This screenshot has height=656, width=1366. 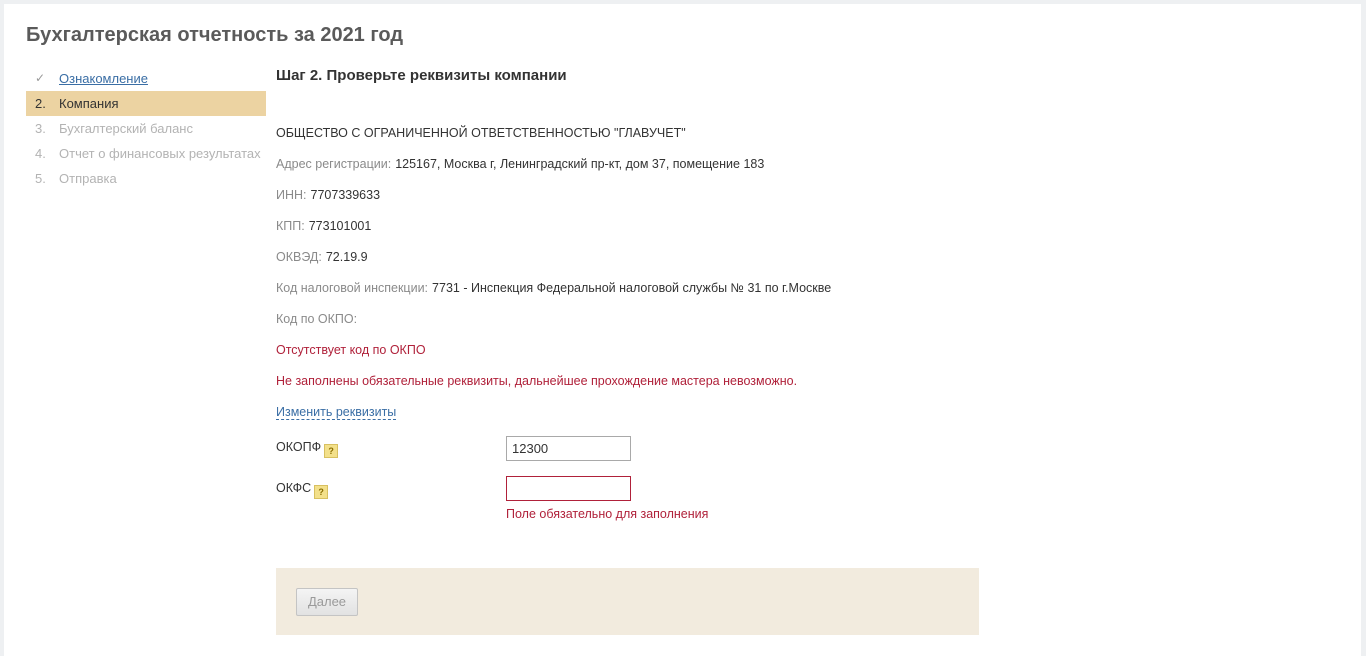 I want to click on edit-details-link: Изменить реквизиты, so click(x=336, y=412).